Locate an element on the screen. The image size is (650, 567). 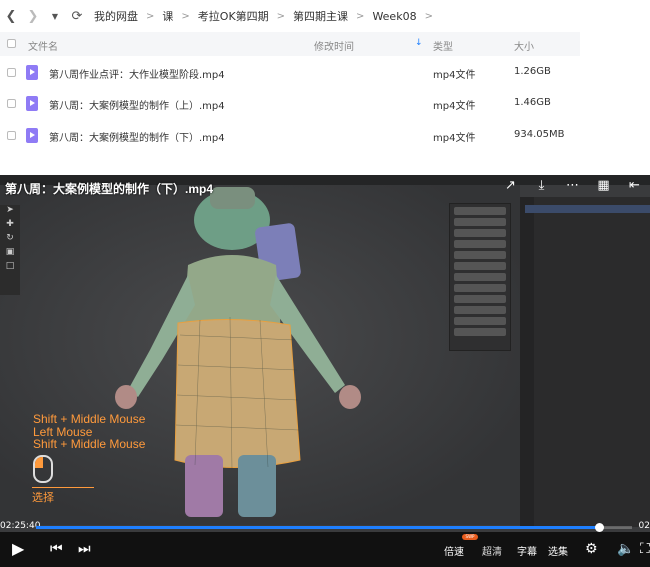
divider is located at coordinates (63, 487).